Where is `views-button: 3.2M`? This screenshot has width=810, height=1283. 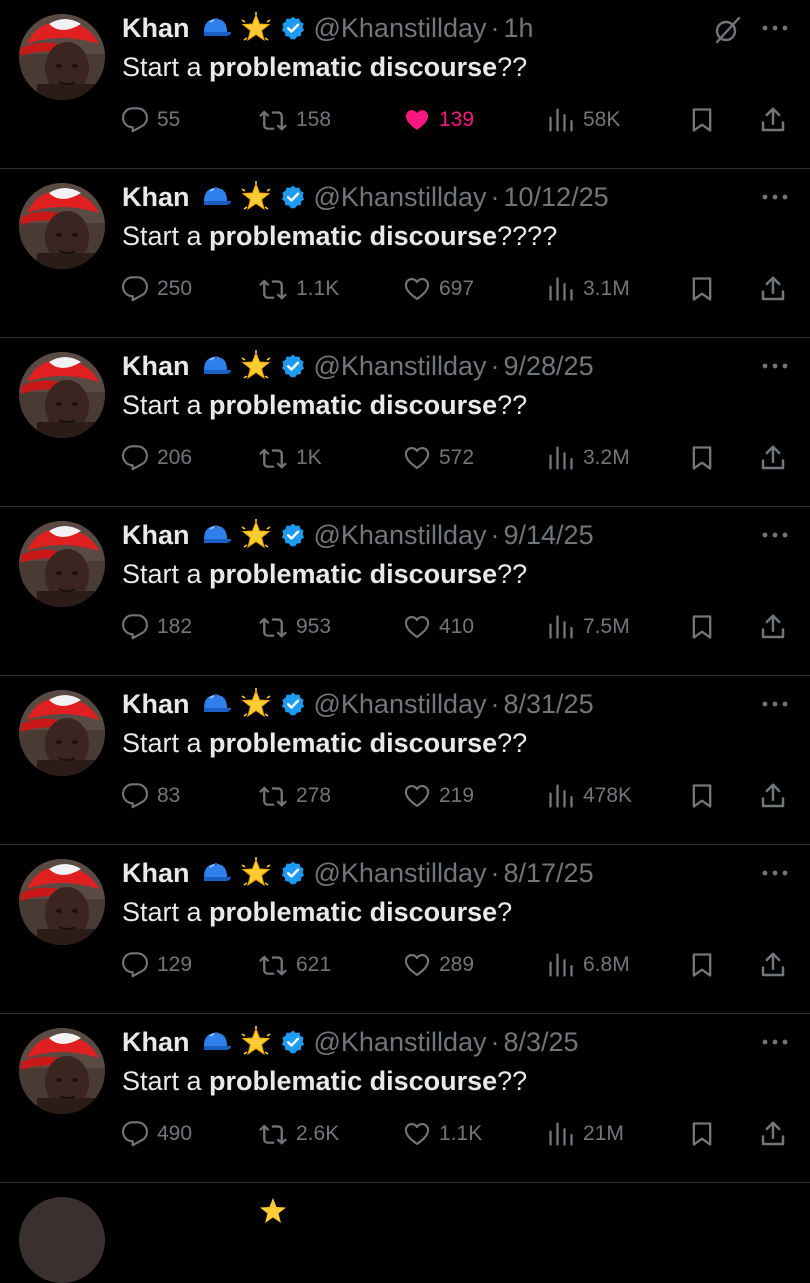 views-button: 3.2M is located at coordinates (588, 458).